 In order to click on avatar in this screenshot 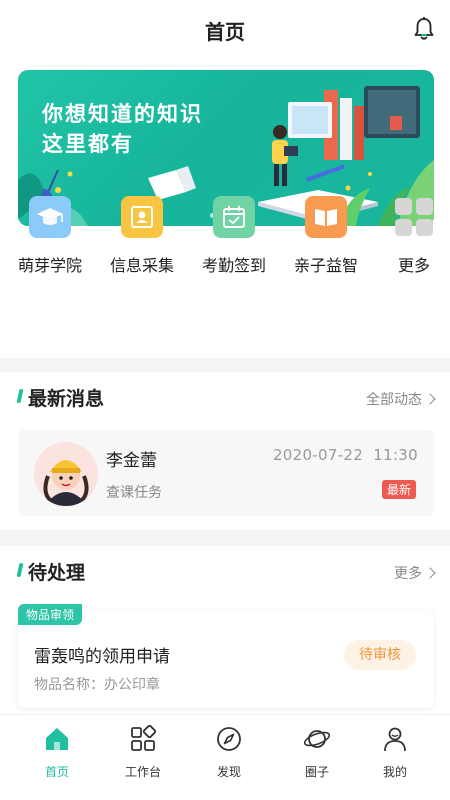, I will do `click(66, 474)`.